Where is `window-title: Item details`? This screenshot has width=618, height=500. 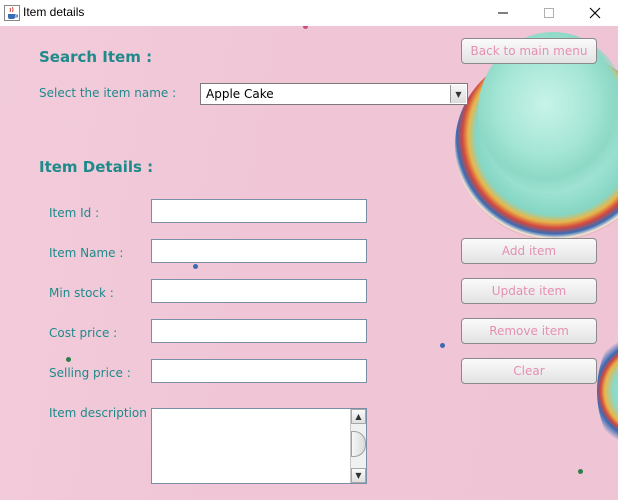
window-title: Item details is located at coordinates (54, 12).